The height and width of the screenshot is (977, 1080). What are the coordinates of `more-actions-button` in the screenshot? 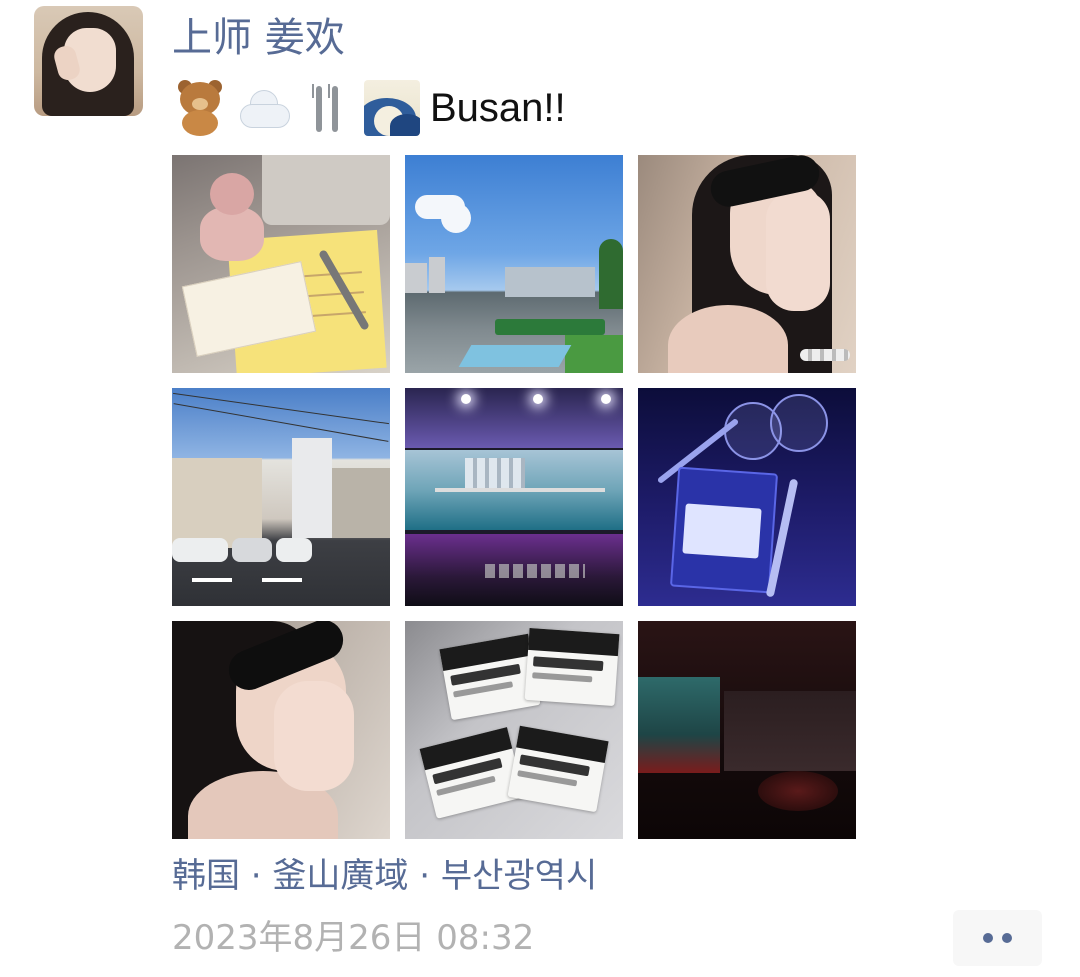 It's located at (997, 938).